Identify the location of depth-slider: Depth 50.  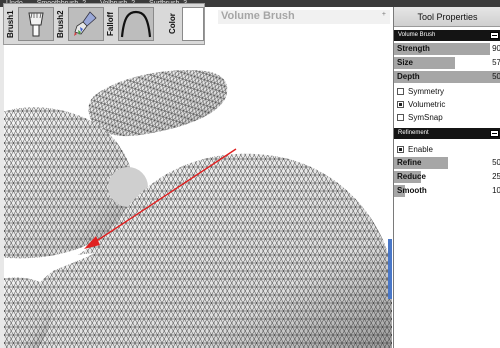
(447, 77).